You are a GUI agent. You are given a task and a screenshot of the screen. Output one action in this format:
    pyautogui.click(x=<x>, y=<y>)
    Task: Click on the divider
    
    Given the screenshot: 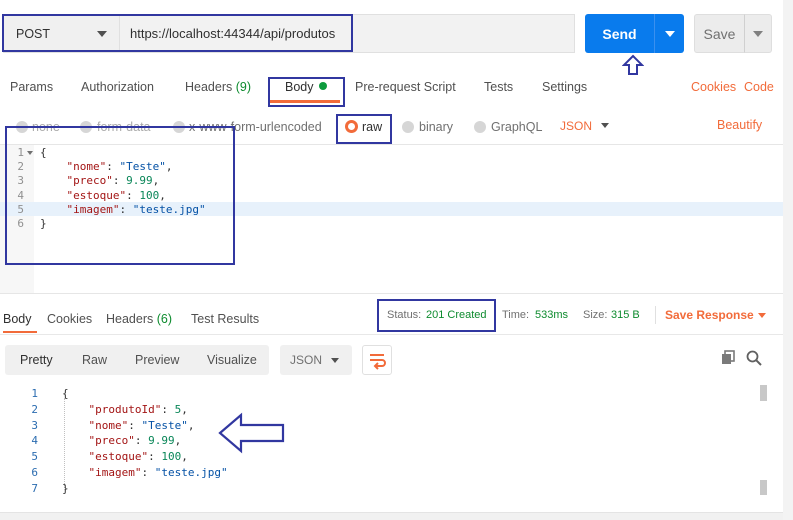 What is the action you would take?
    pyautogui.click(x=655, y=315)
    